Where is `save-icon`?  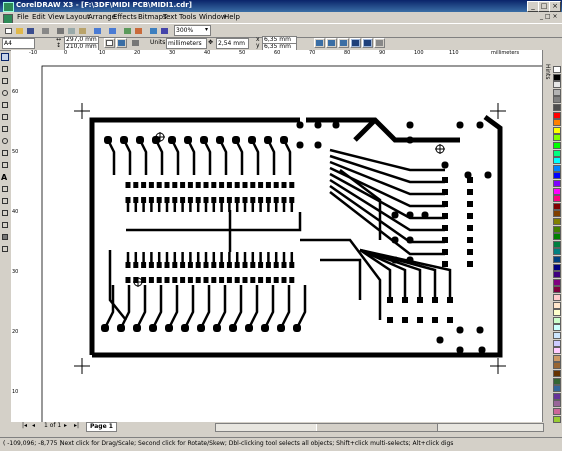 save-icon is located at coordinates (30, 31).